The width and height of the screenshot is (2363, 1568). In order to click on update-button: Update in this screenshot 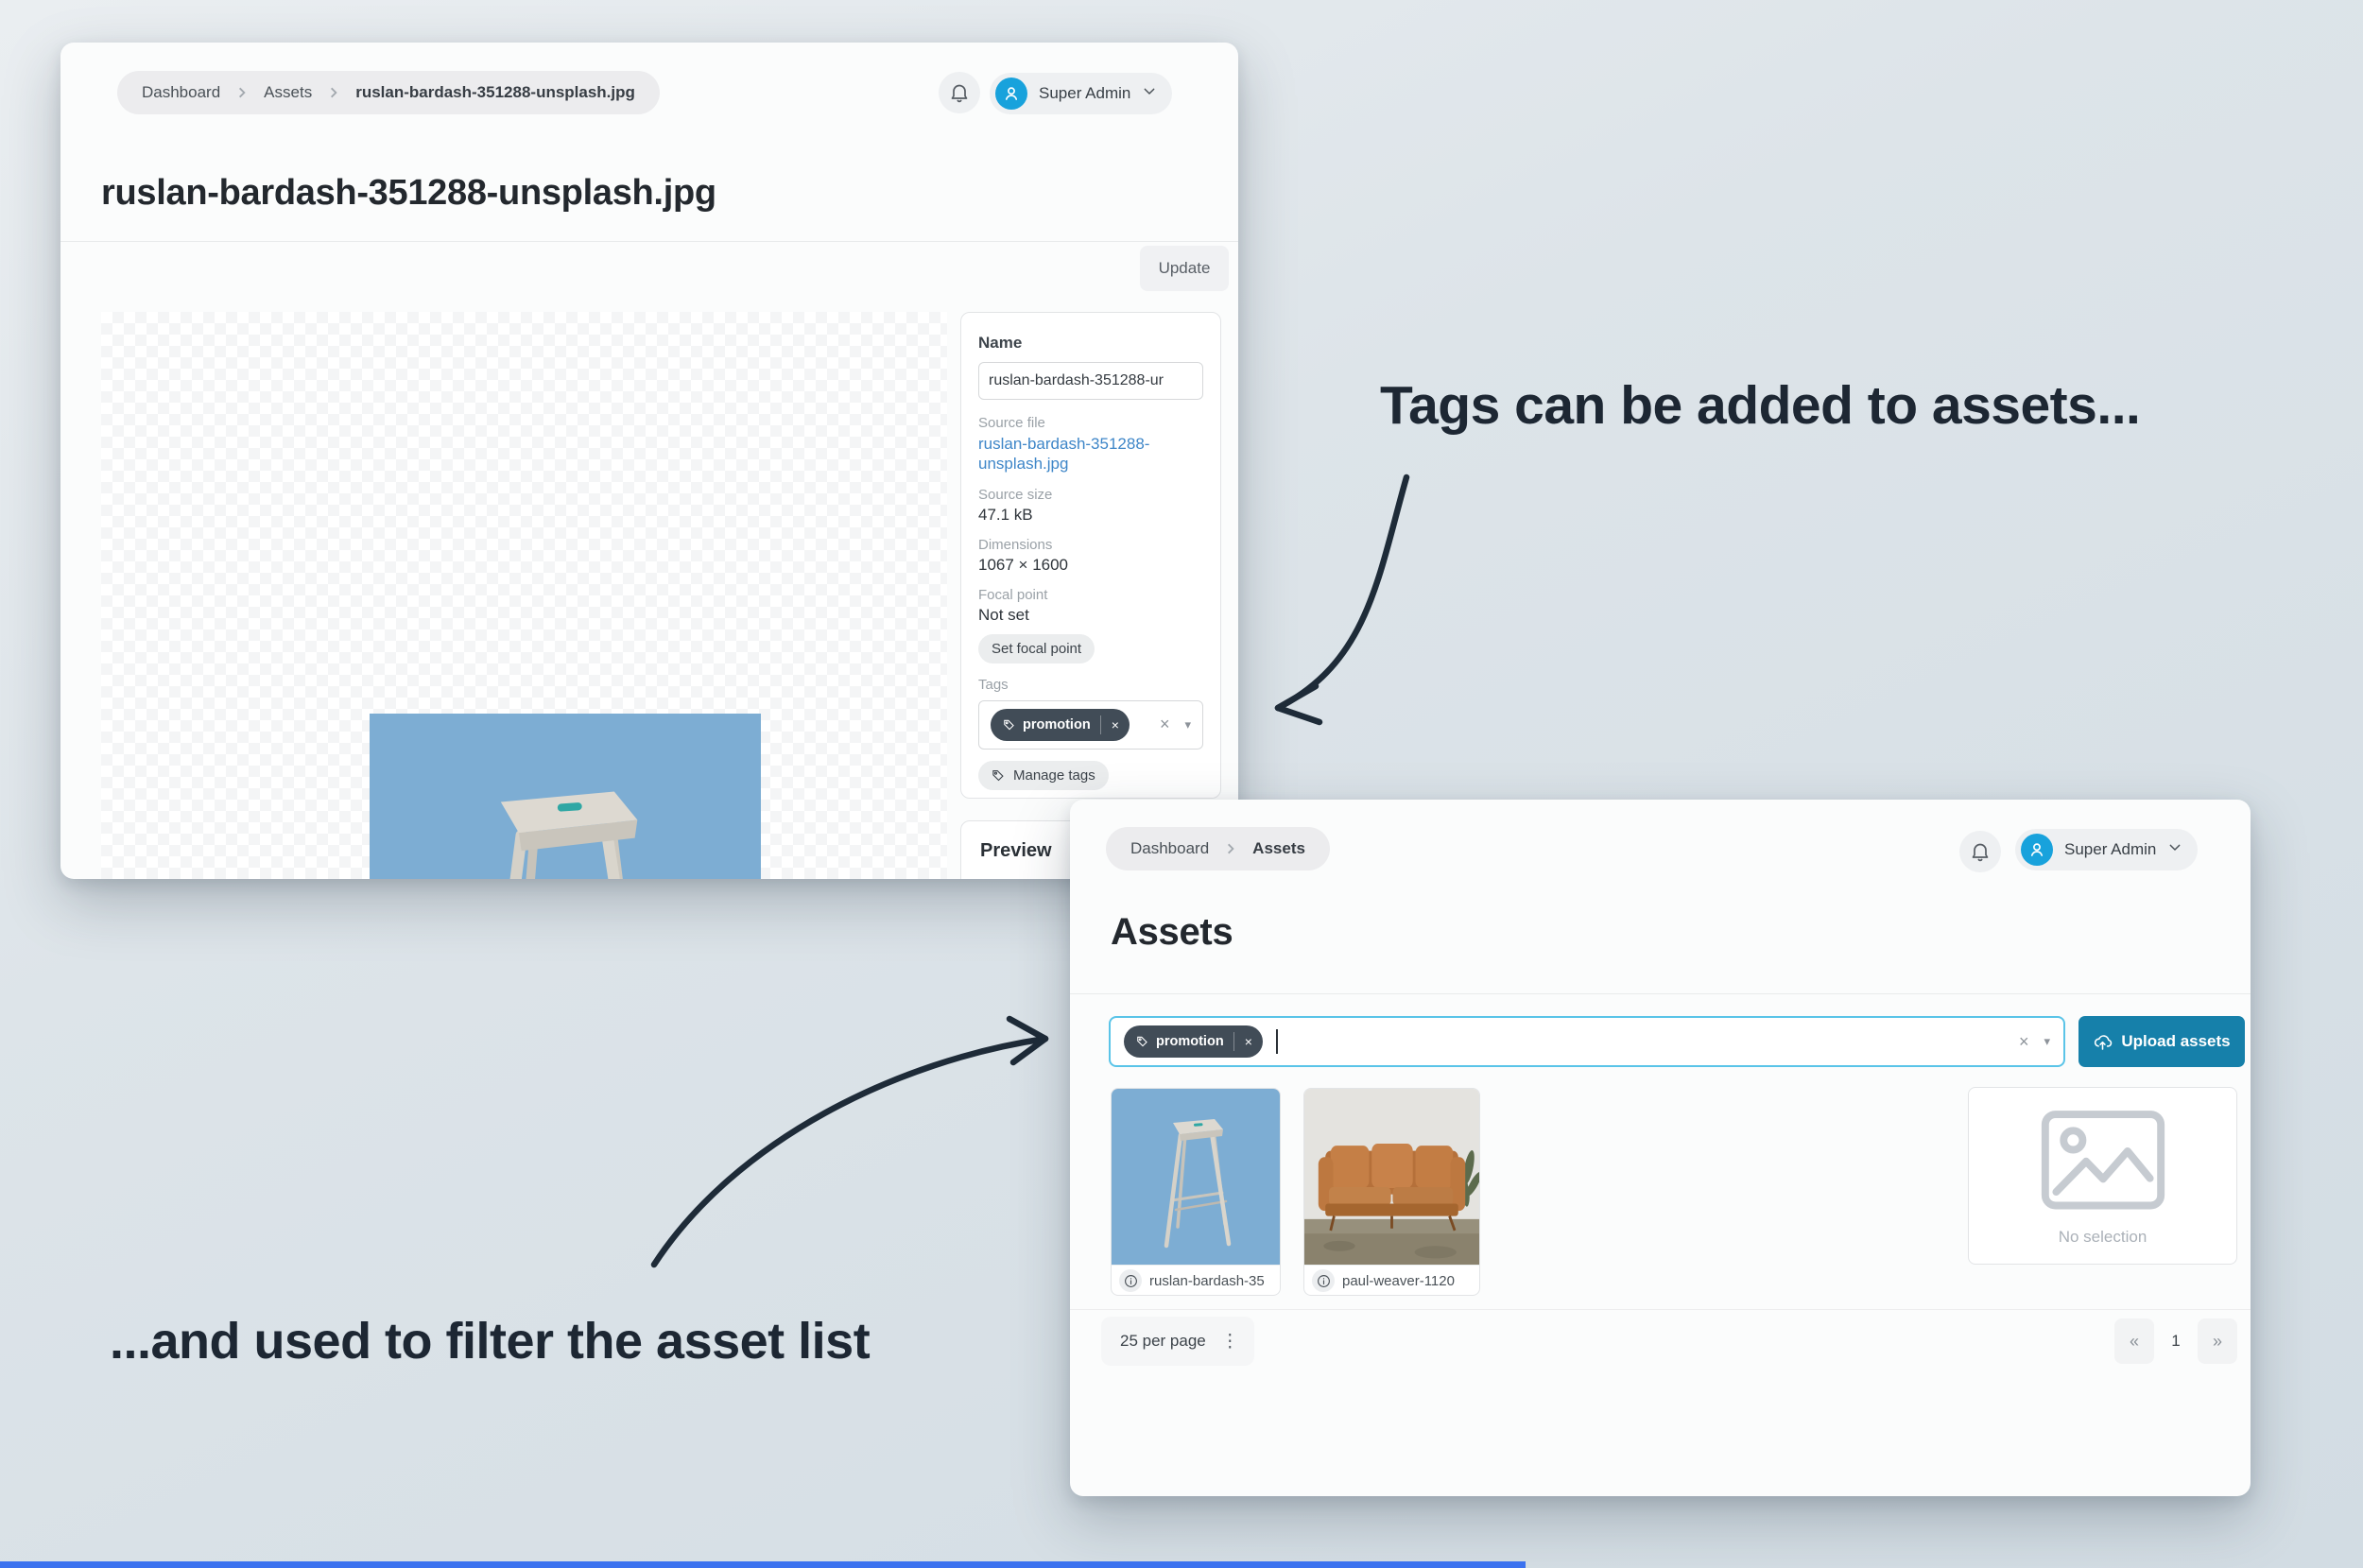, I will do `click(1184, 268)`.